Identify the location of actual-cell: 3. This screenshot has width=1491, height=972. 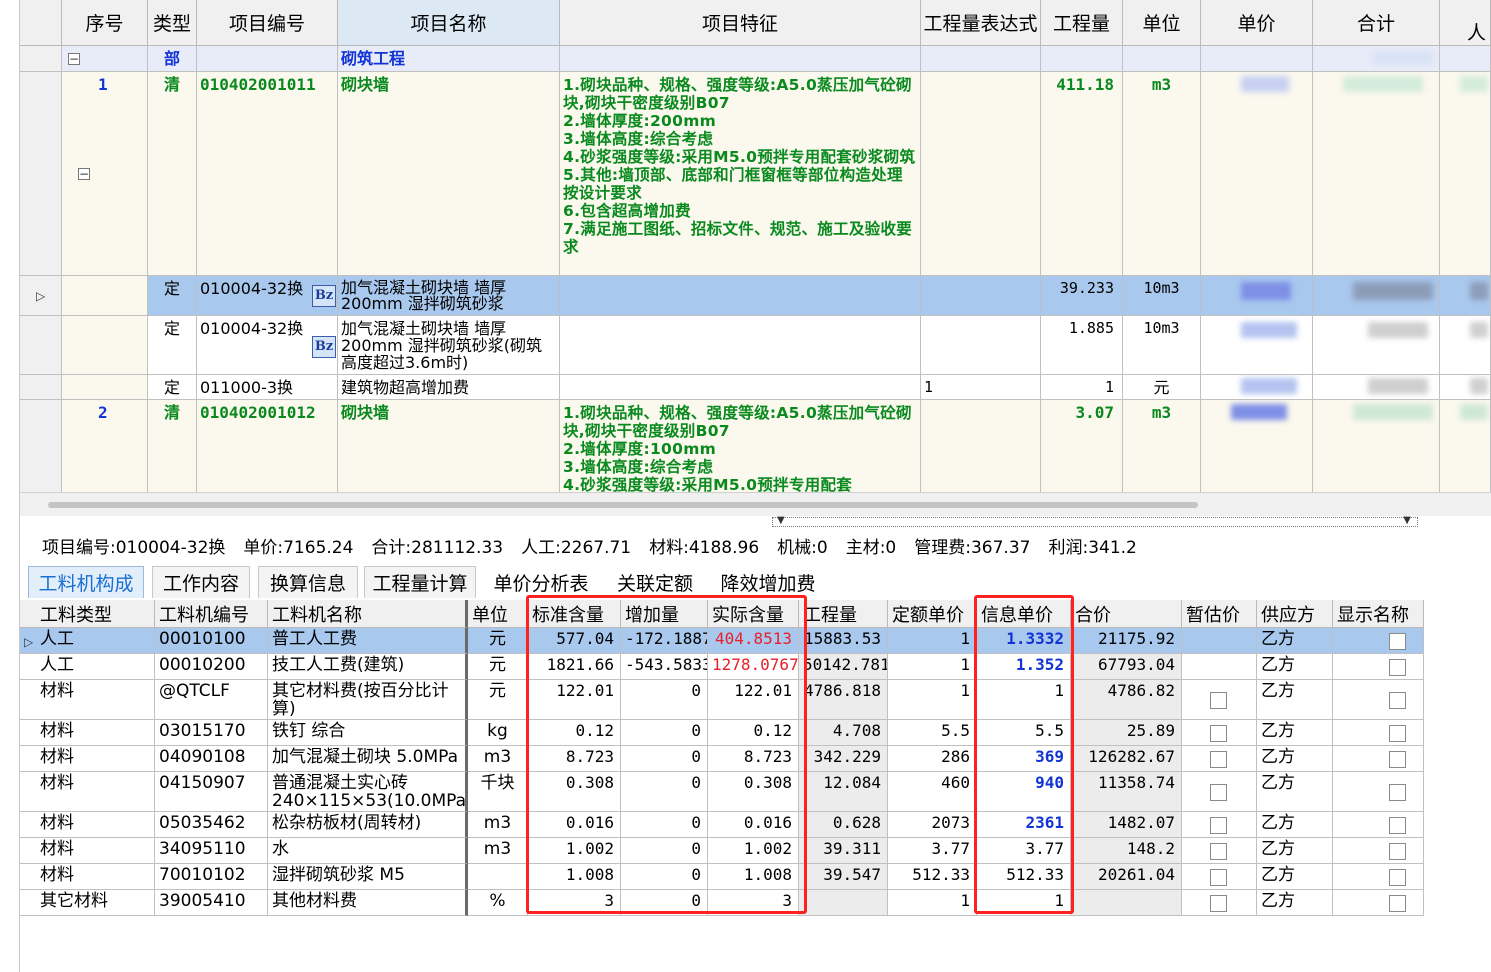
(753, 903).